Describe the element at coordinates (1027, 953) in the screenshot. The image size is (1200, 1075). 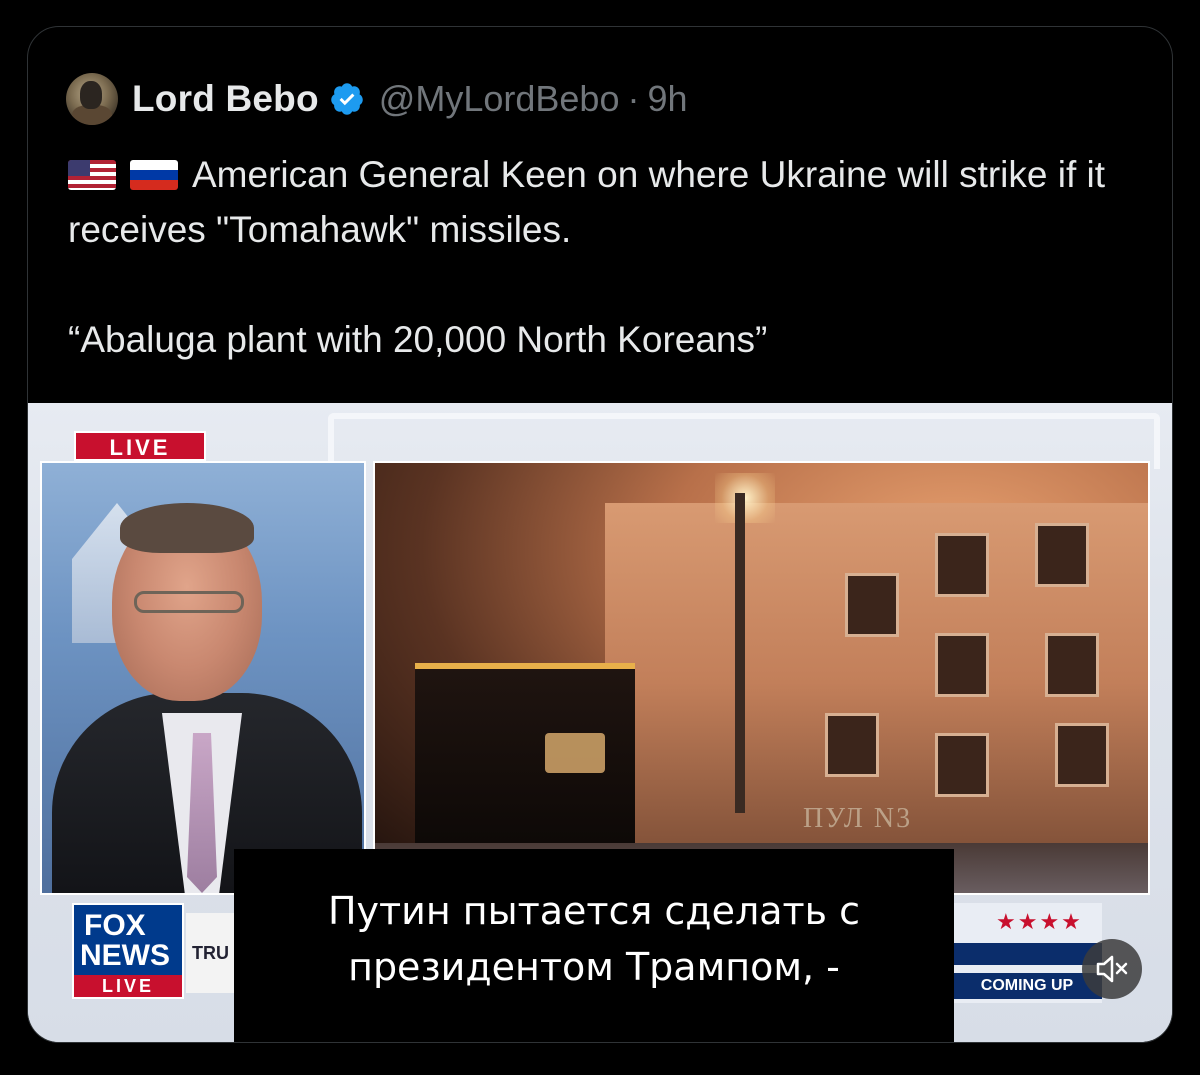
I see `coming-up-banner: ★★★★ COMING UP` at that location.